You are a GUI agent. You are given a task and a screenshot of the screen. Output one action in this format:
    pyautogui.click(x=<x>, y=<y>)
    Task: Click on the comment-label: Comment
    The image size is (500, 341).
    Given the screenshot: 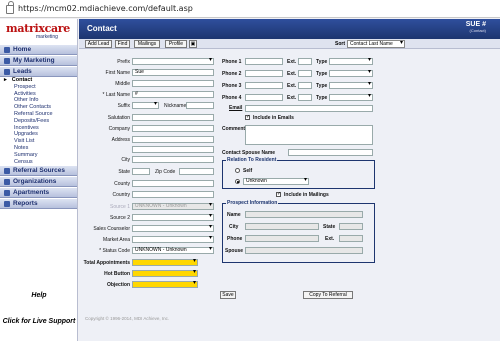 What is the action you would take?
    pyautogui.click(x=234, y=129)
    